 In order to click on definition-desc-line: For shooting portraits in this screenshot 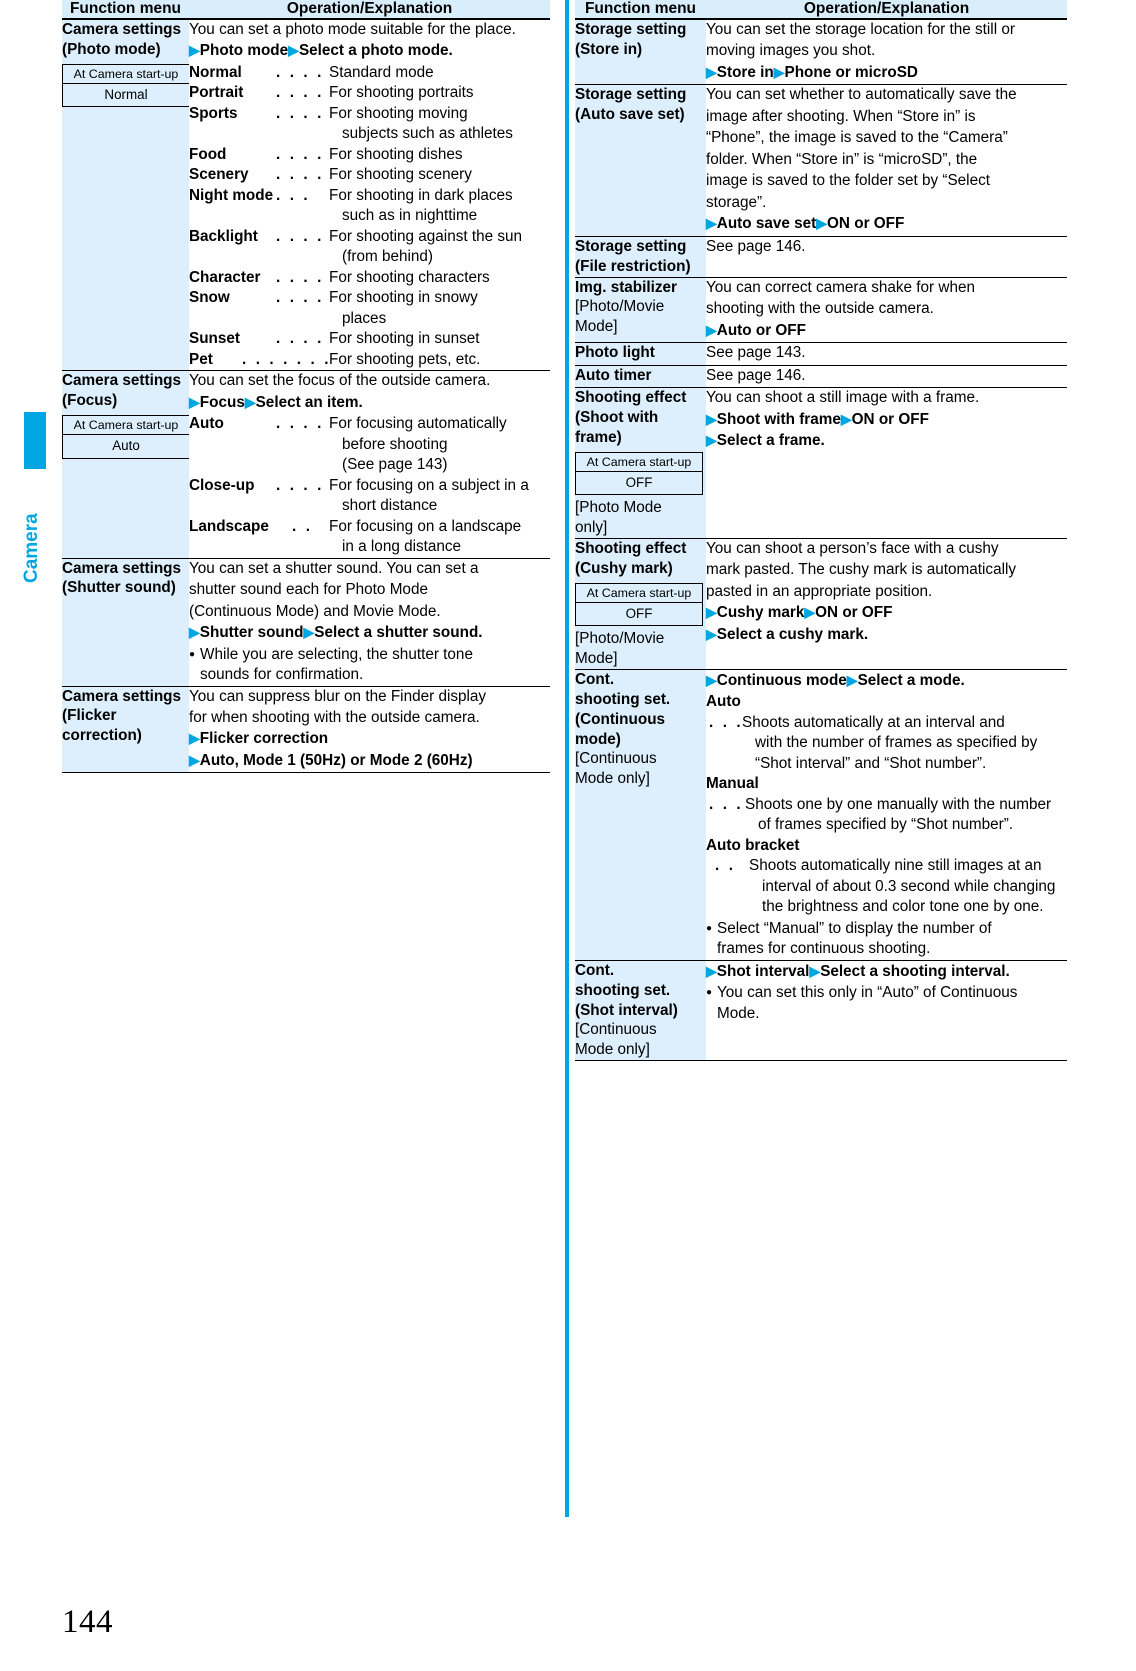, I will do `click(401, 93)`.